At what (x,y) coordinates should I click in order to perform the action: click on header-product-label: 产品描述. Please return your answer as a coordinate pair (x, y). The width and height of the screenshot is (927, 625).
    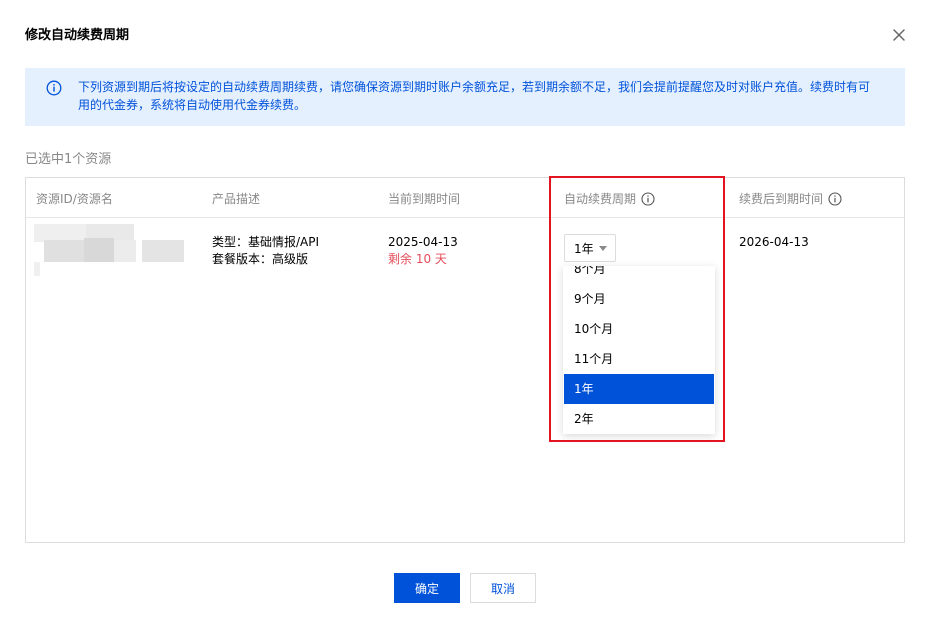
    Looking at the image, I should click on (236, 199).